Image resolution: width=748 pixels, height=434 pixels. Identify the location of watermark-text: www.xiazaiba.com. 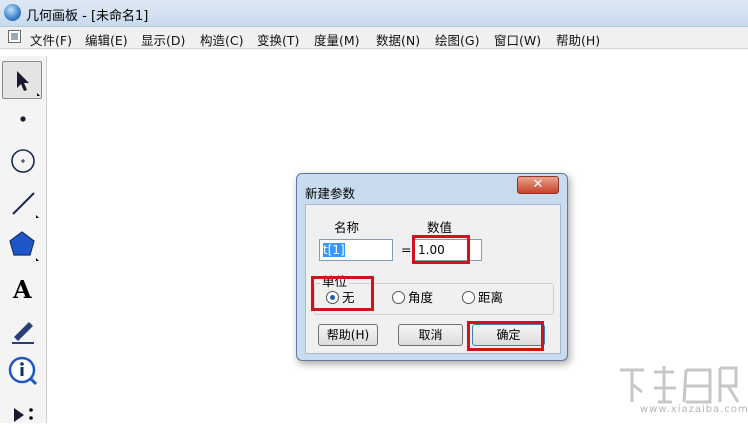
(694, 409).